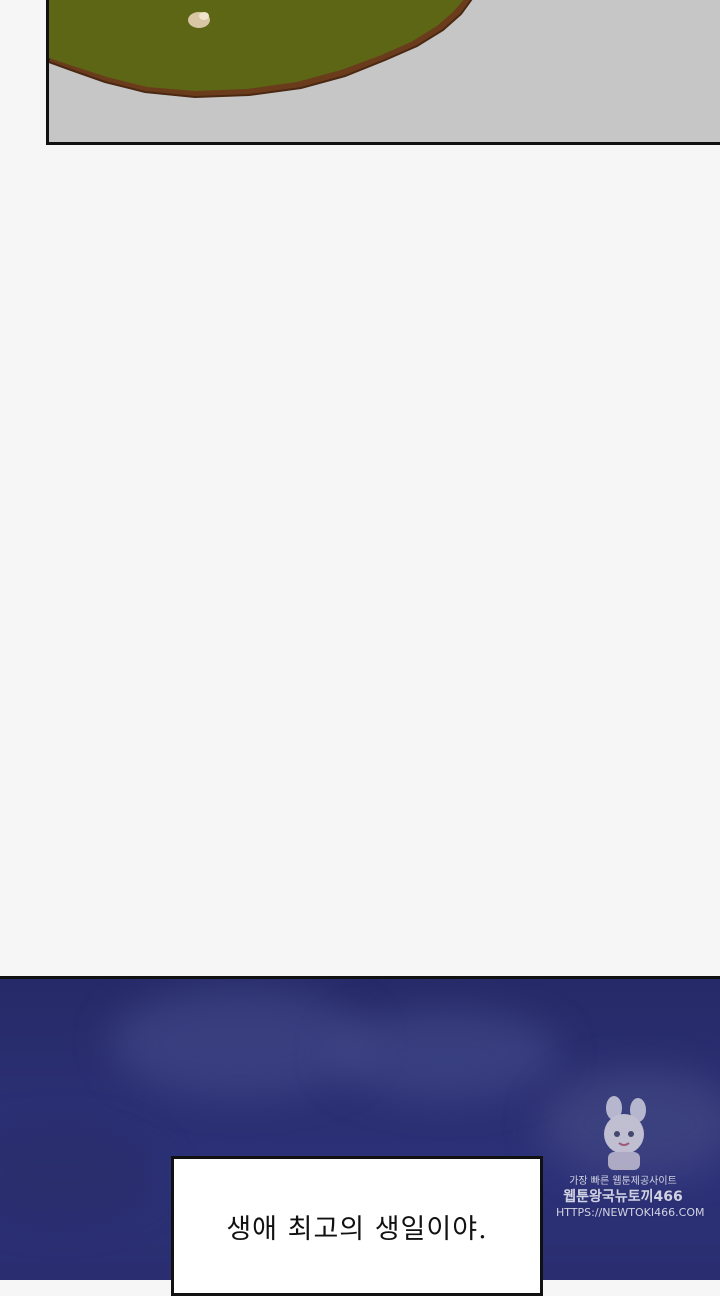 The height and width of the screenshot is (1296, 720). Describe the element at coordinates (357, 1229) in the screenshot. I see `caption-text: 생애 최고의 생일이야.` at that location.